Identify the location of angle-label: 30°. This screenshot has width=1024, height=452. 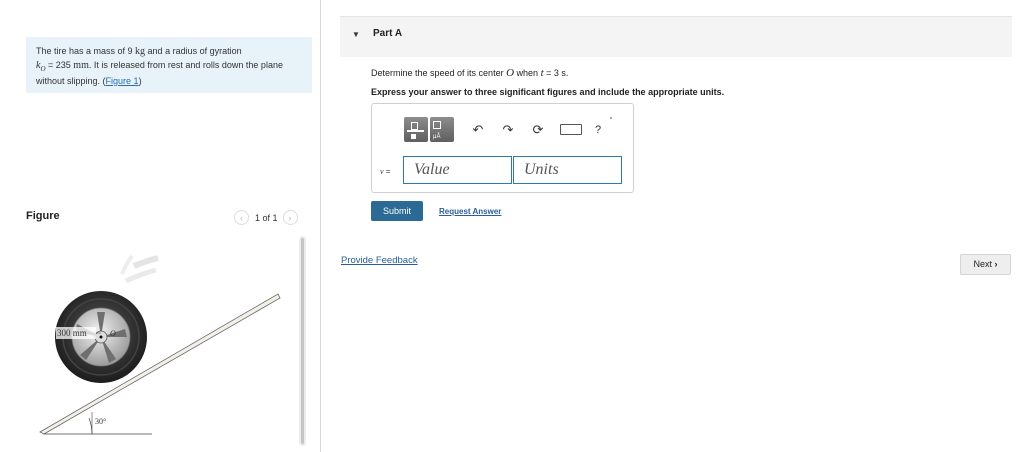
(100, 421).